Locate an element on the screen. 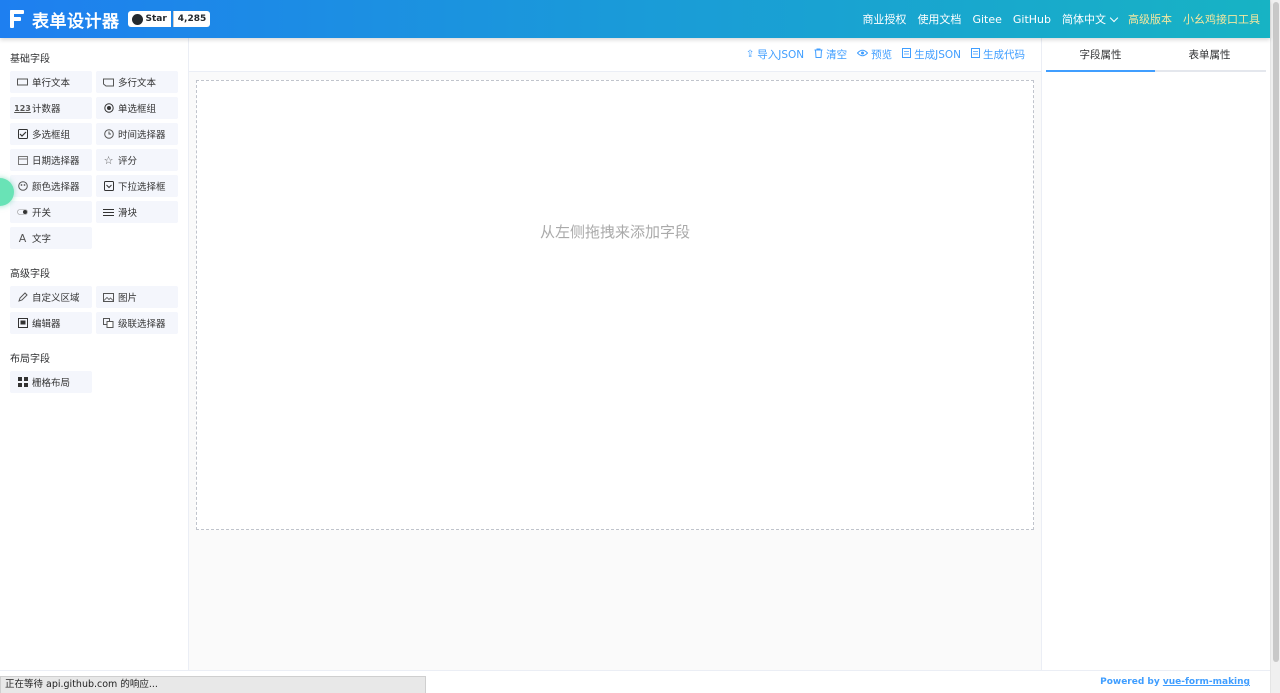  field-text: A 文字 is located at coordinates (51, 238).